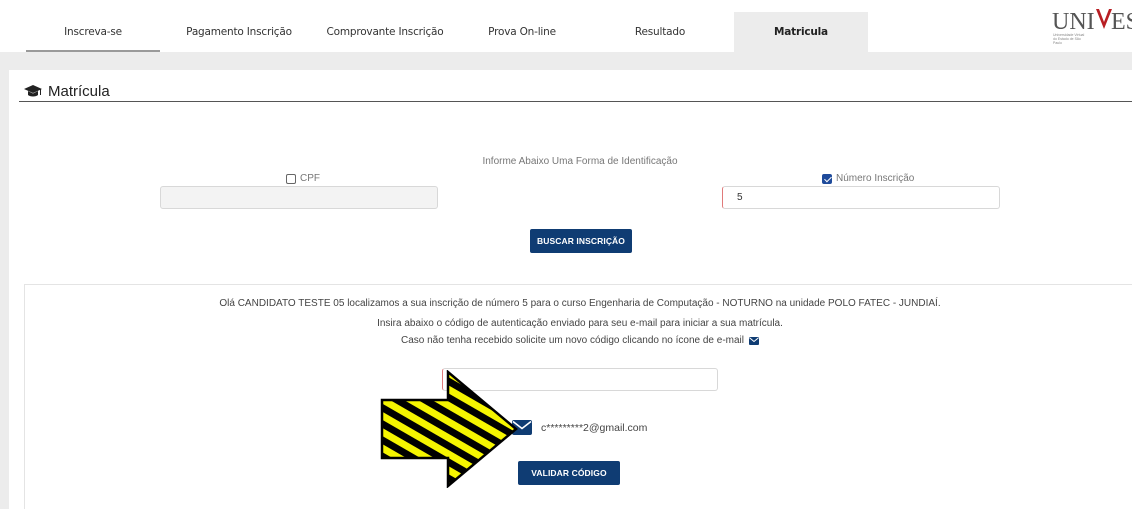 Image resolution: width=1132 pixels, height=509 pixels. What do you see at coordinates (93, 32) in the screenshot?
I see `tab-inscreva-se: Inscreva-se` at bounding box center [93, 32].